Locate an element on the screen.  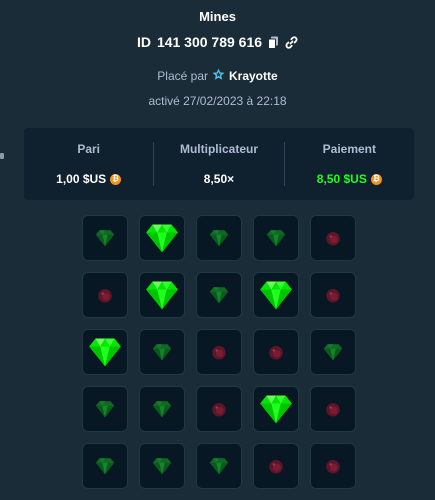
bet-id-row: ID 141 300 789 616 is located at coordinates (217, 42).